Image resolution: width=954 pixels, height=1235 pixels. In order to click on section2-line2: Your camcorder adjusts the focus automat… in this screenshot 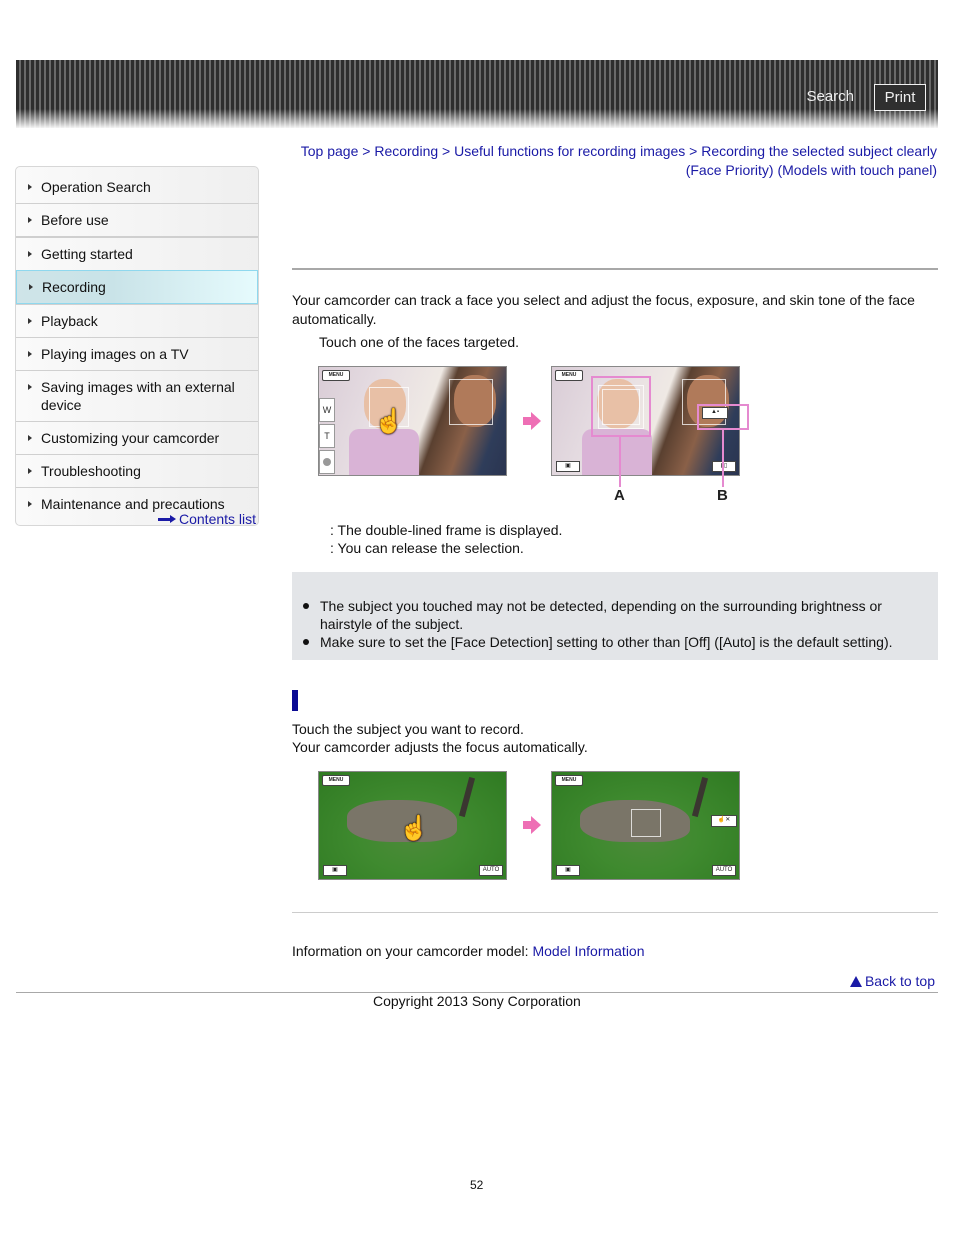, I will do `click(440, 747)`.